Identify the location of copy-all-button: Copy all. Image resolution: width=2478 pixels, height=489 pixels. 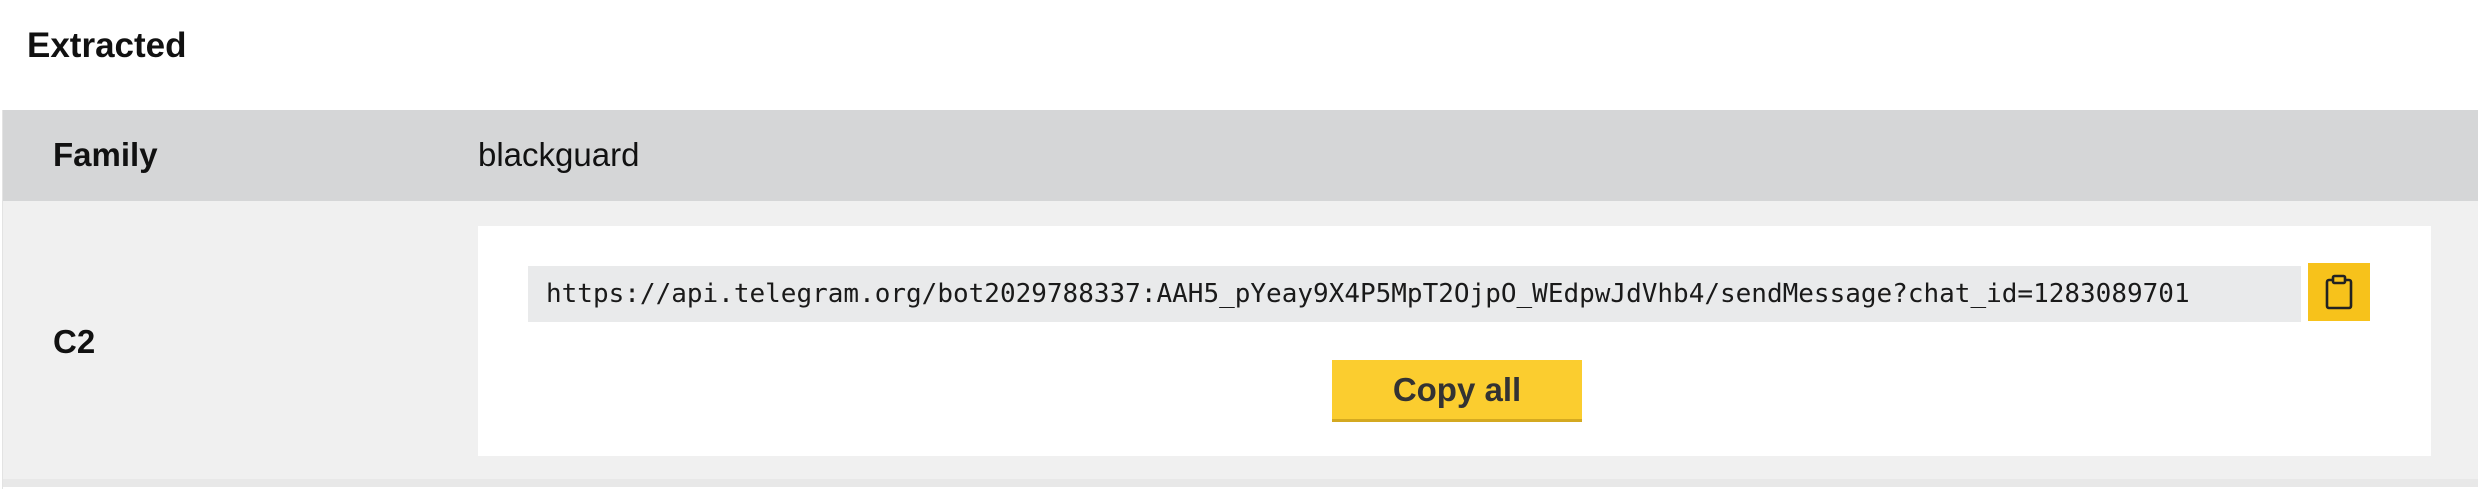
(1457, 391).